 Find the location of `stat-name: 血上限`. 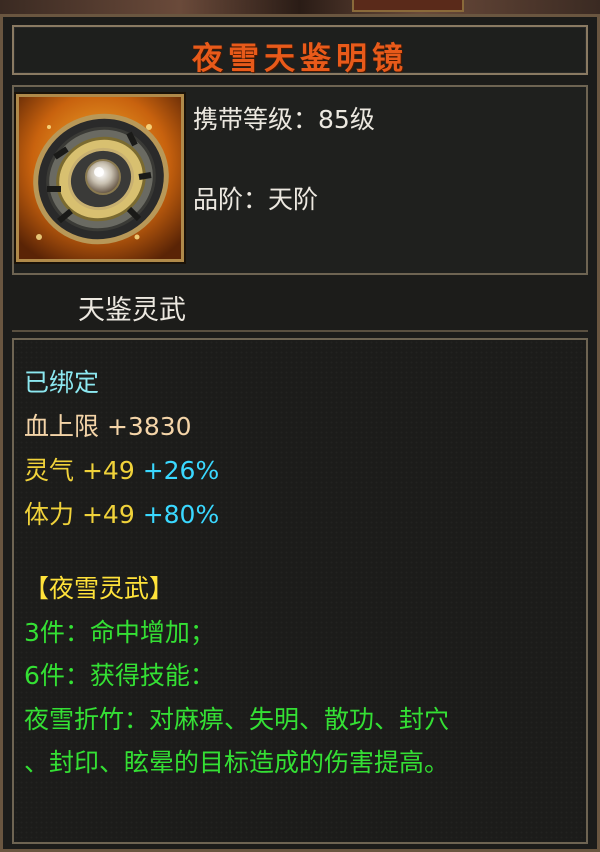

stat-name: 血上限 is located at coordinates (62, 426).